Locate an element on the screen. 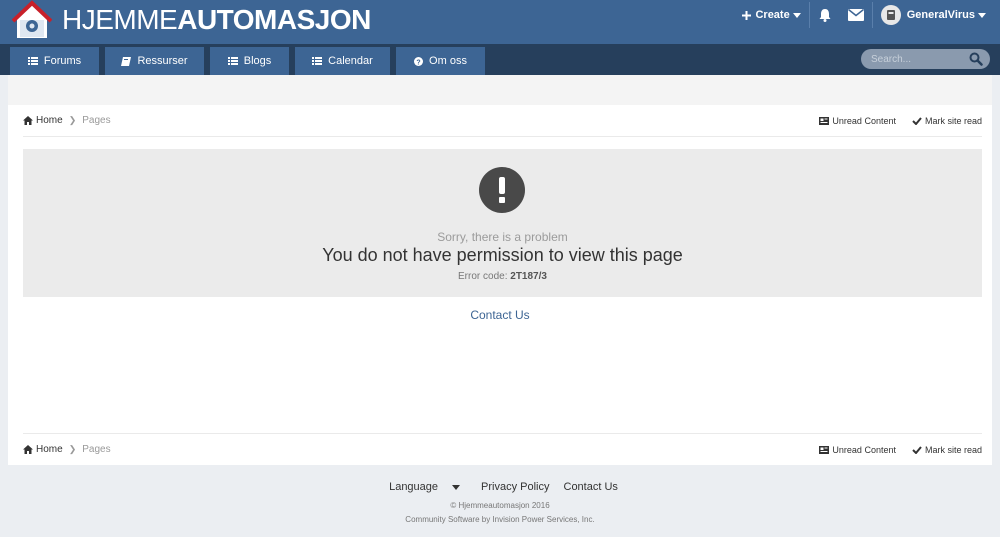 This screenshot has height=537, width=1000. search-icon is located at coordinates (976, 59).